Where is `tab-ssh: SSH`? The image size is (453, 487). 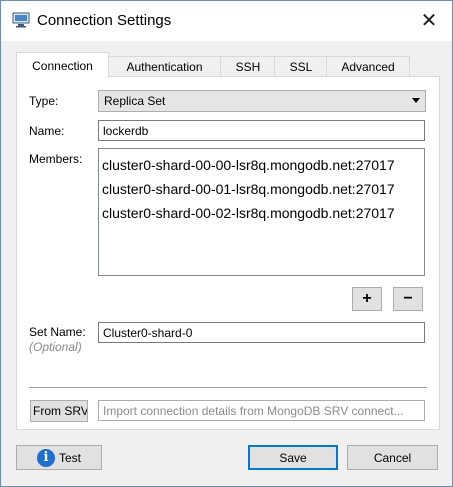 tab-ssh: SSH is located at coordinates (248, 66).